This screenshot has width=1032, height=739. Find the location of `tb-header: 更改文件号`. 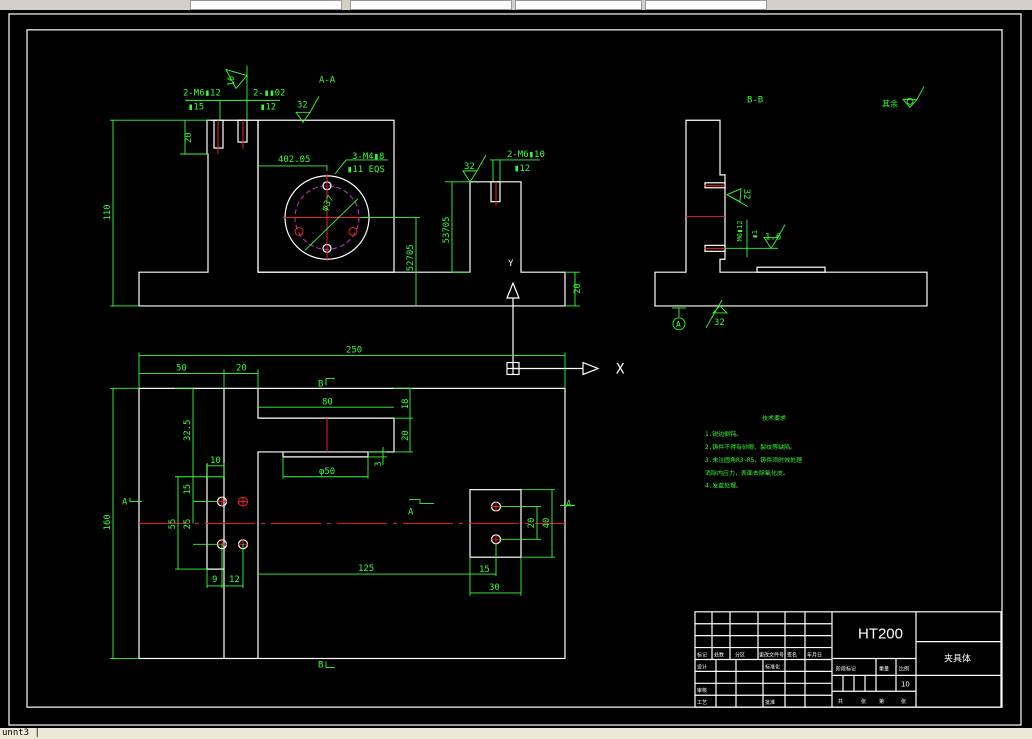

tb-header: 更改文件号 is located at coordinates (771, 655).